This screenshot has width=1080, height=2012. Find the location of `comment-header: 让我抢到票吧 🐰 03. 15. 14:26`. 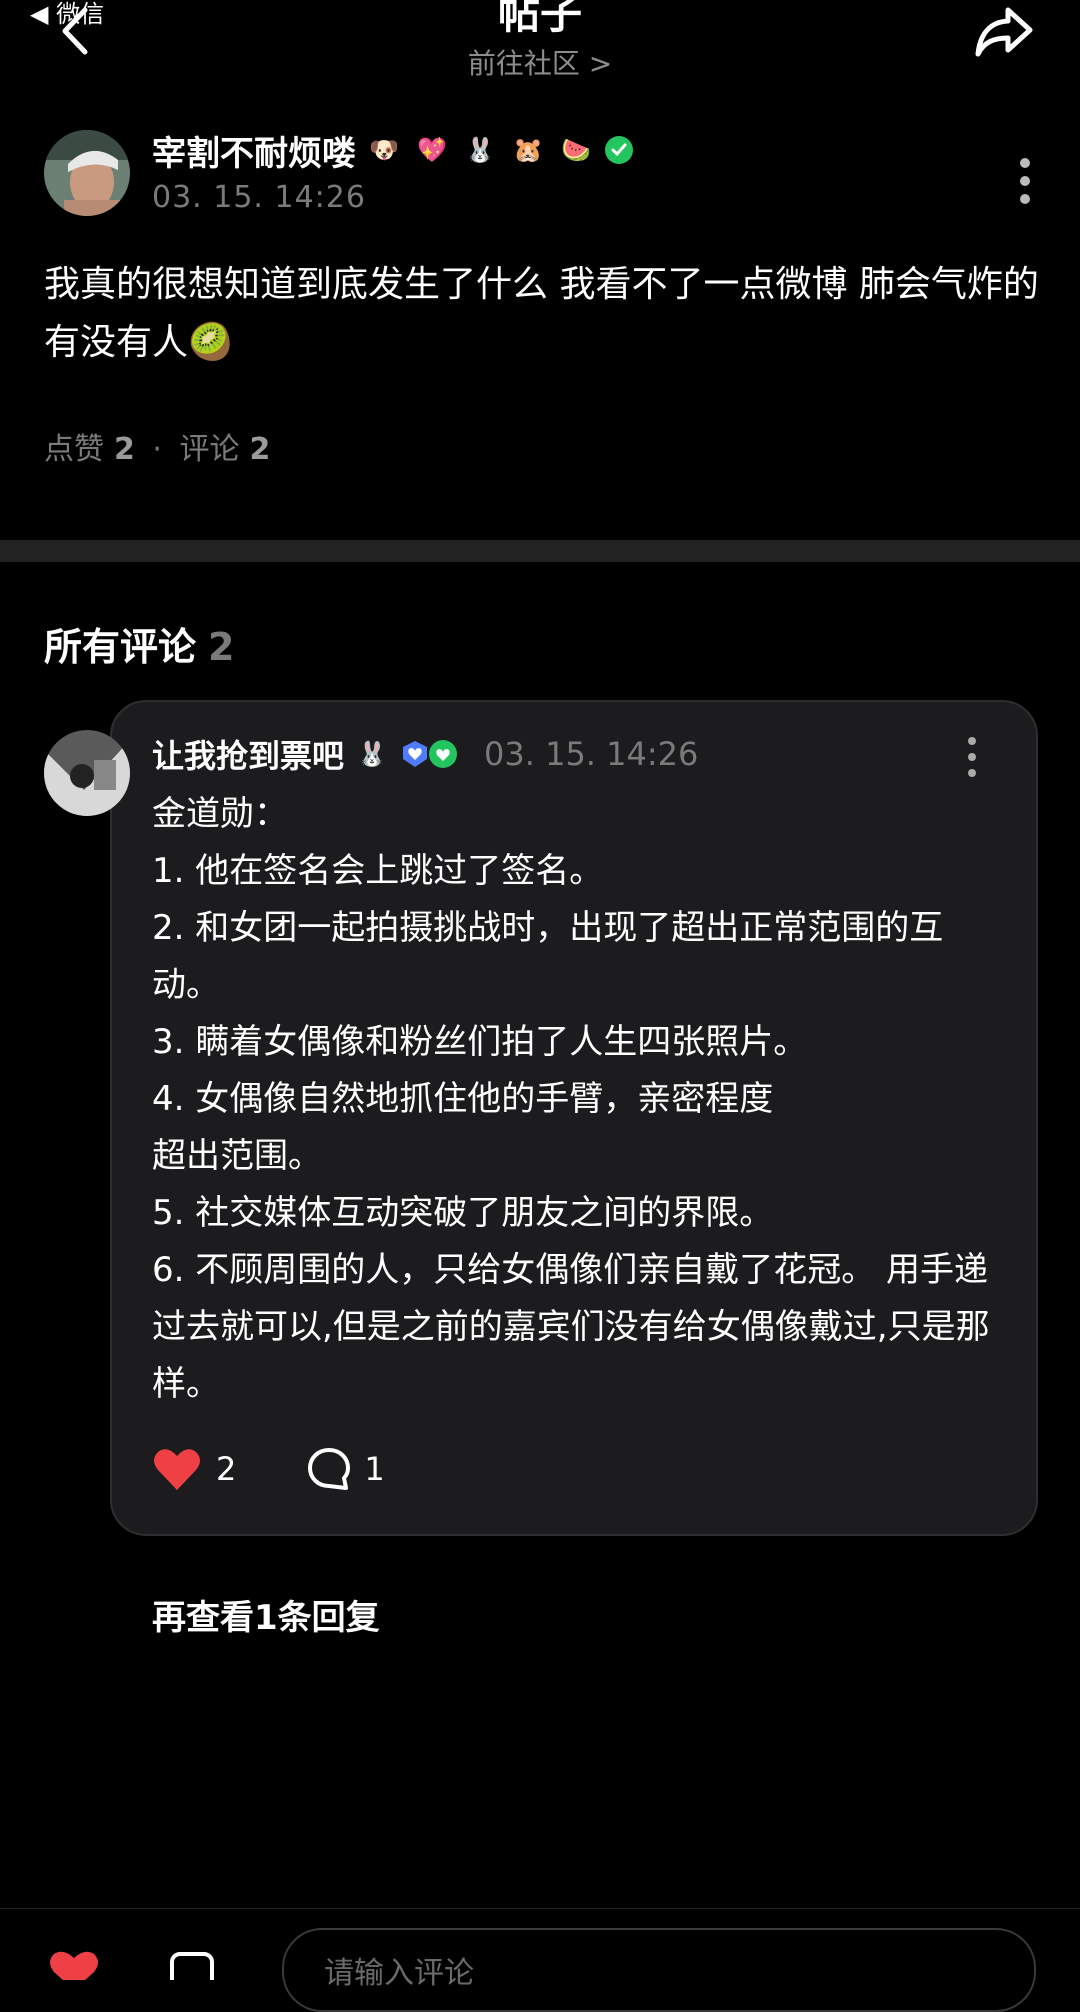

comment-header: 让我抢到票吧 🐰 03. 15. 14:26 is located at coordinates (425, 754).